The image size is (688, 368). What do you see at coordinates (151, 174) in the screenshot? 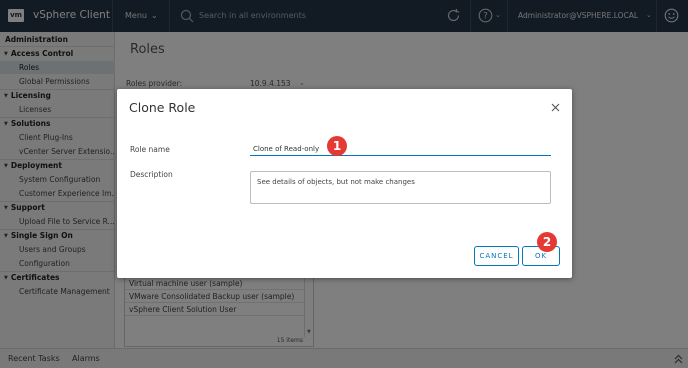
I see `description-label: Description` at bounding box center [151, 174].